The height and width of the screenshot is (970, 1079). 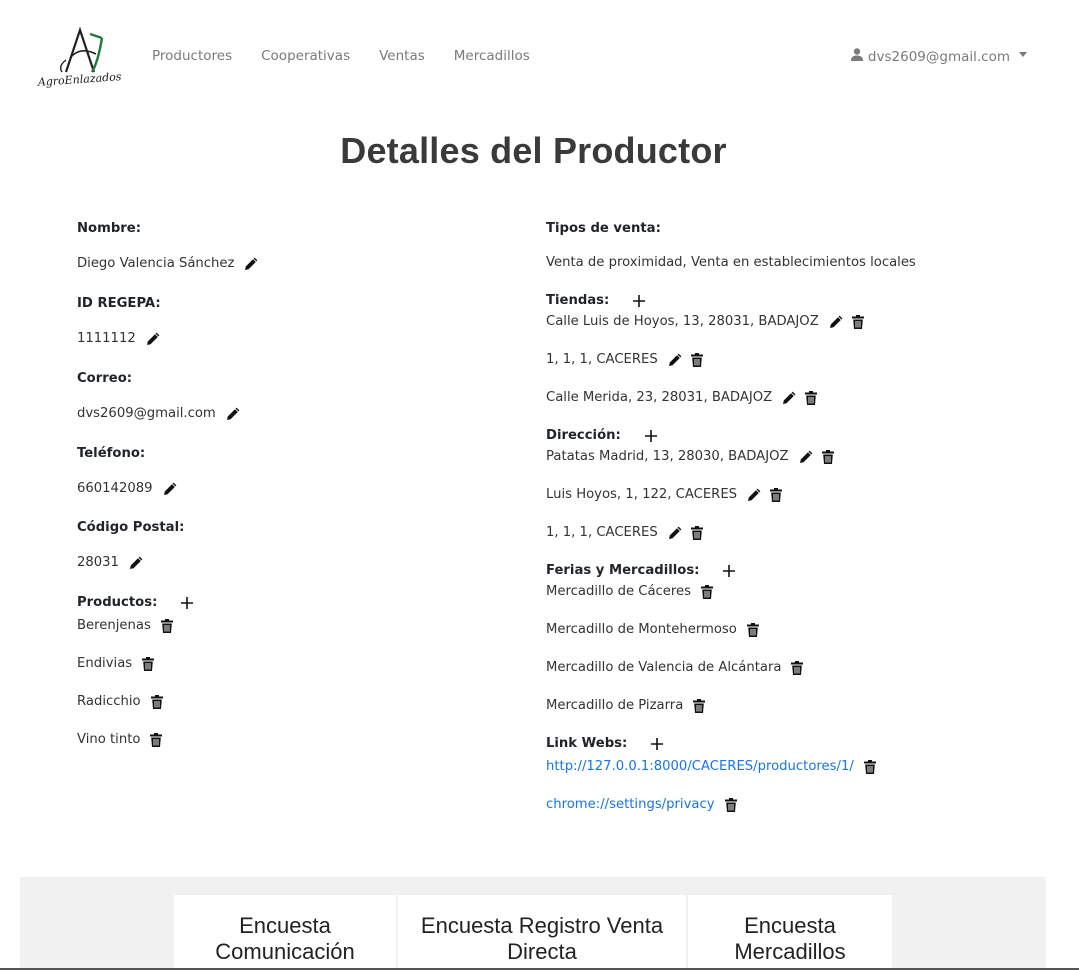 I want to click on nombre-row: Diego Valencia Sánchez, so click(x=287, y=264).